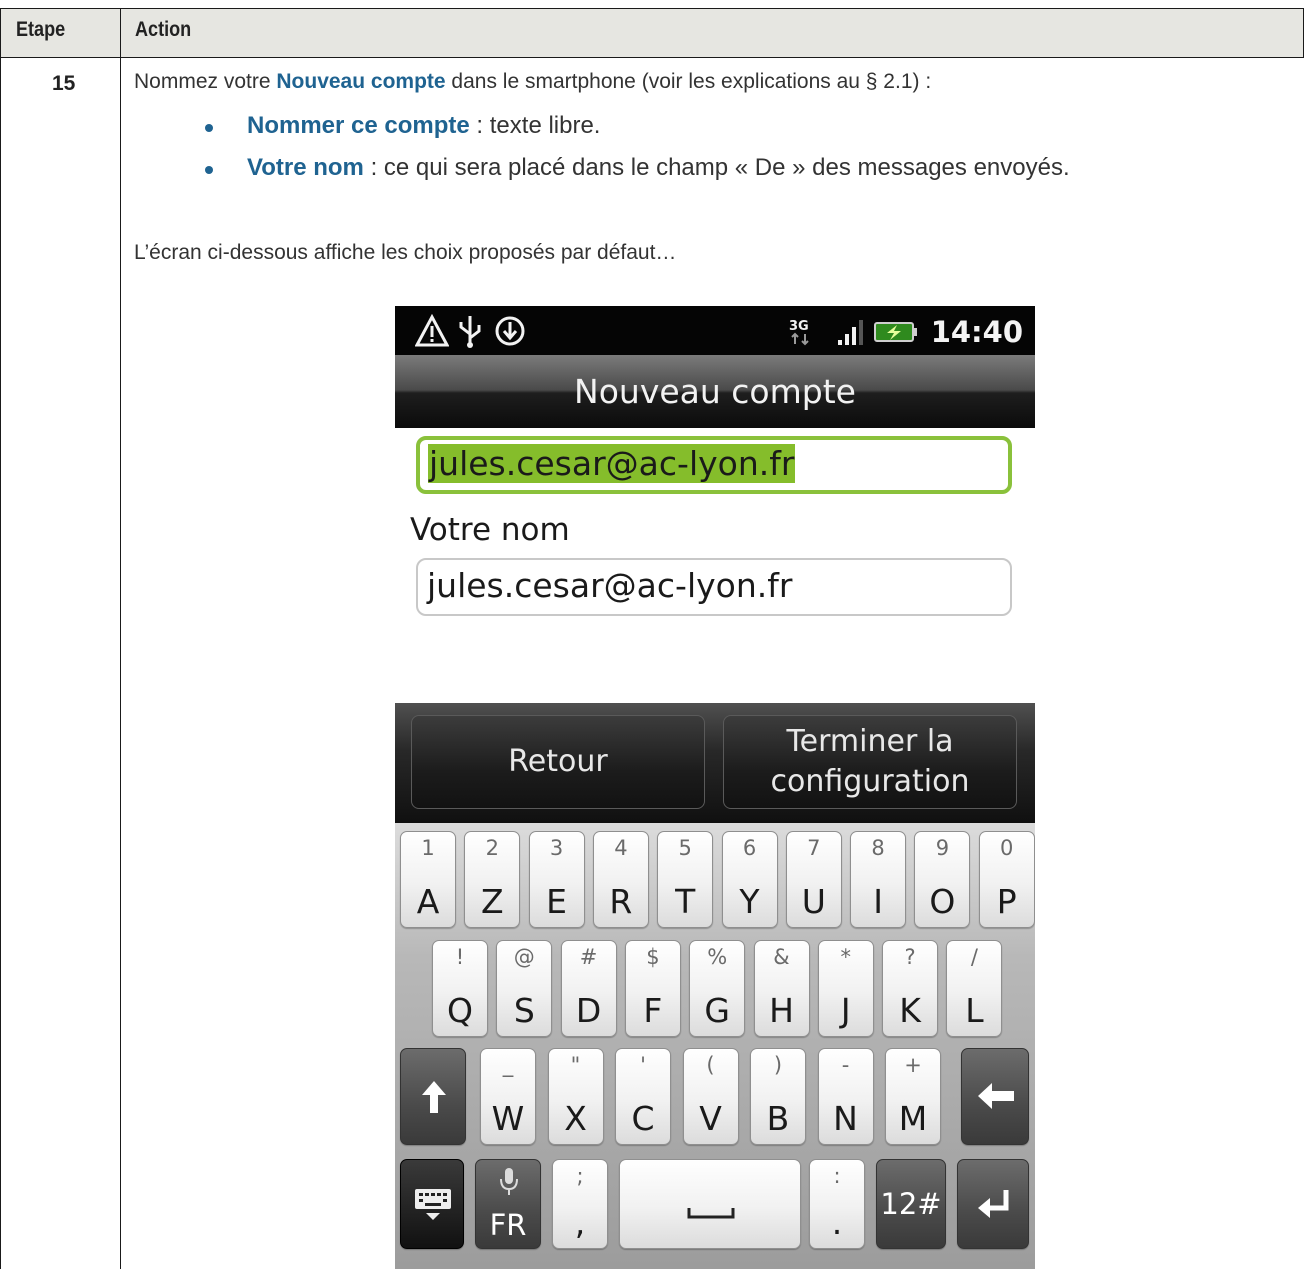 This screenshot has height=1269, width=1304. I want to click on header-etape: Etape, so click(41, 29).